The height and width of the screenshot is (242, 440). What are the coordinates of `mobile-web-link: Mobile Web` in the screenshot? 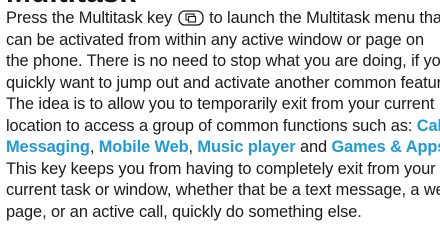 It's located at (143, 147).